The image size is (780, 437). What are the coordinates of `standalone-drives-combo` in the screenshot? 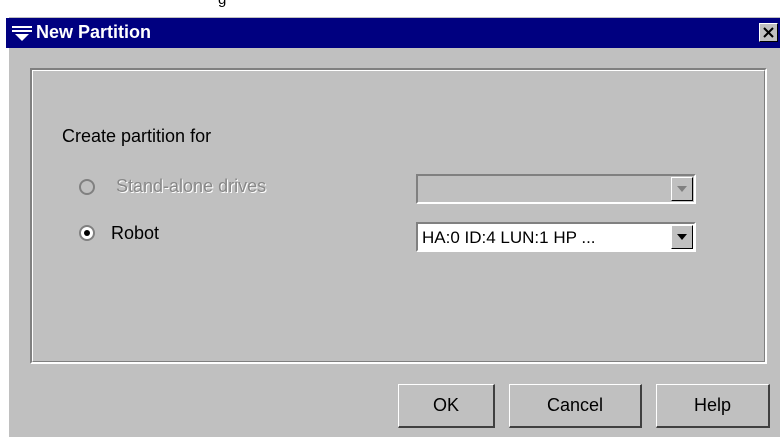 It's located at (556, 189).